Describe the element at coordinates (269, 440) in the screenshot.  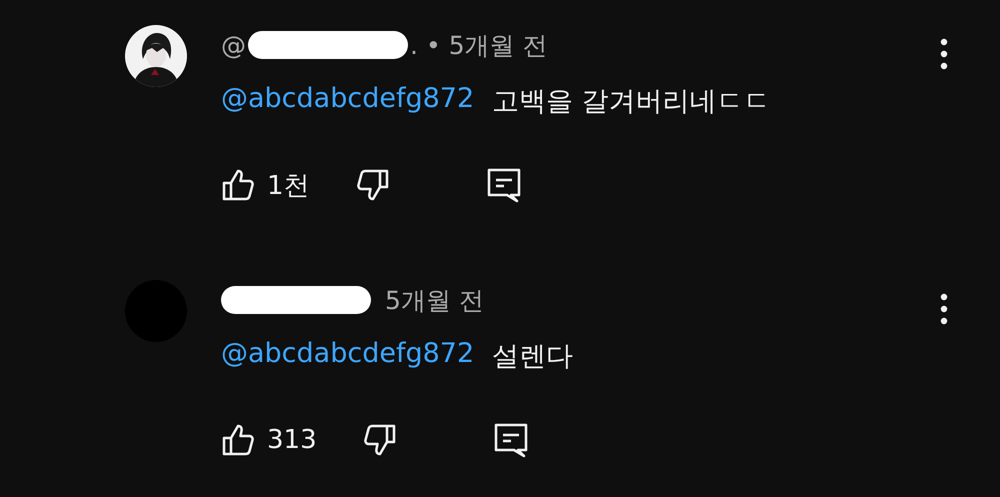
I see `like-button: 313` at that location.